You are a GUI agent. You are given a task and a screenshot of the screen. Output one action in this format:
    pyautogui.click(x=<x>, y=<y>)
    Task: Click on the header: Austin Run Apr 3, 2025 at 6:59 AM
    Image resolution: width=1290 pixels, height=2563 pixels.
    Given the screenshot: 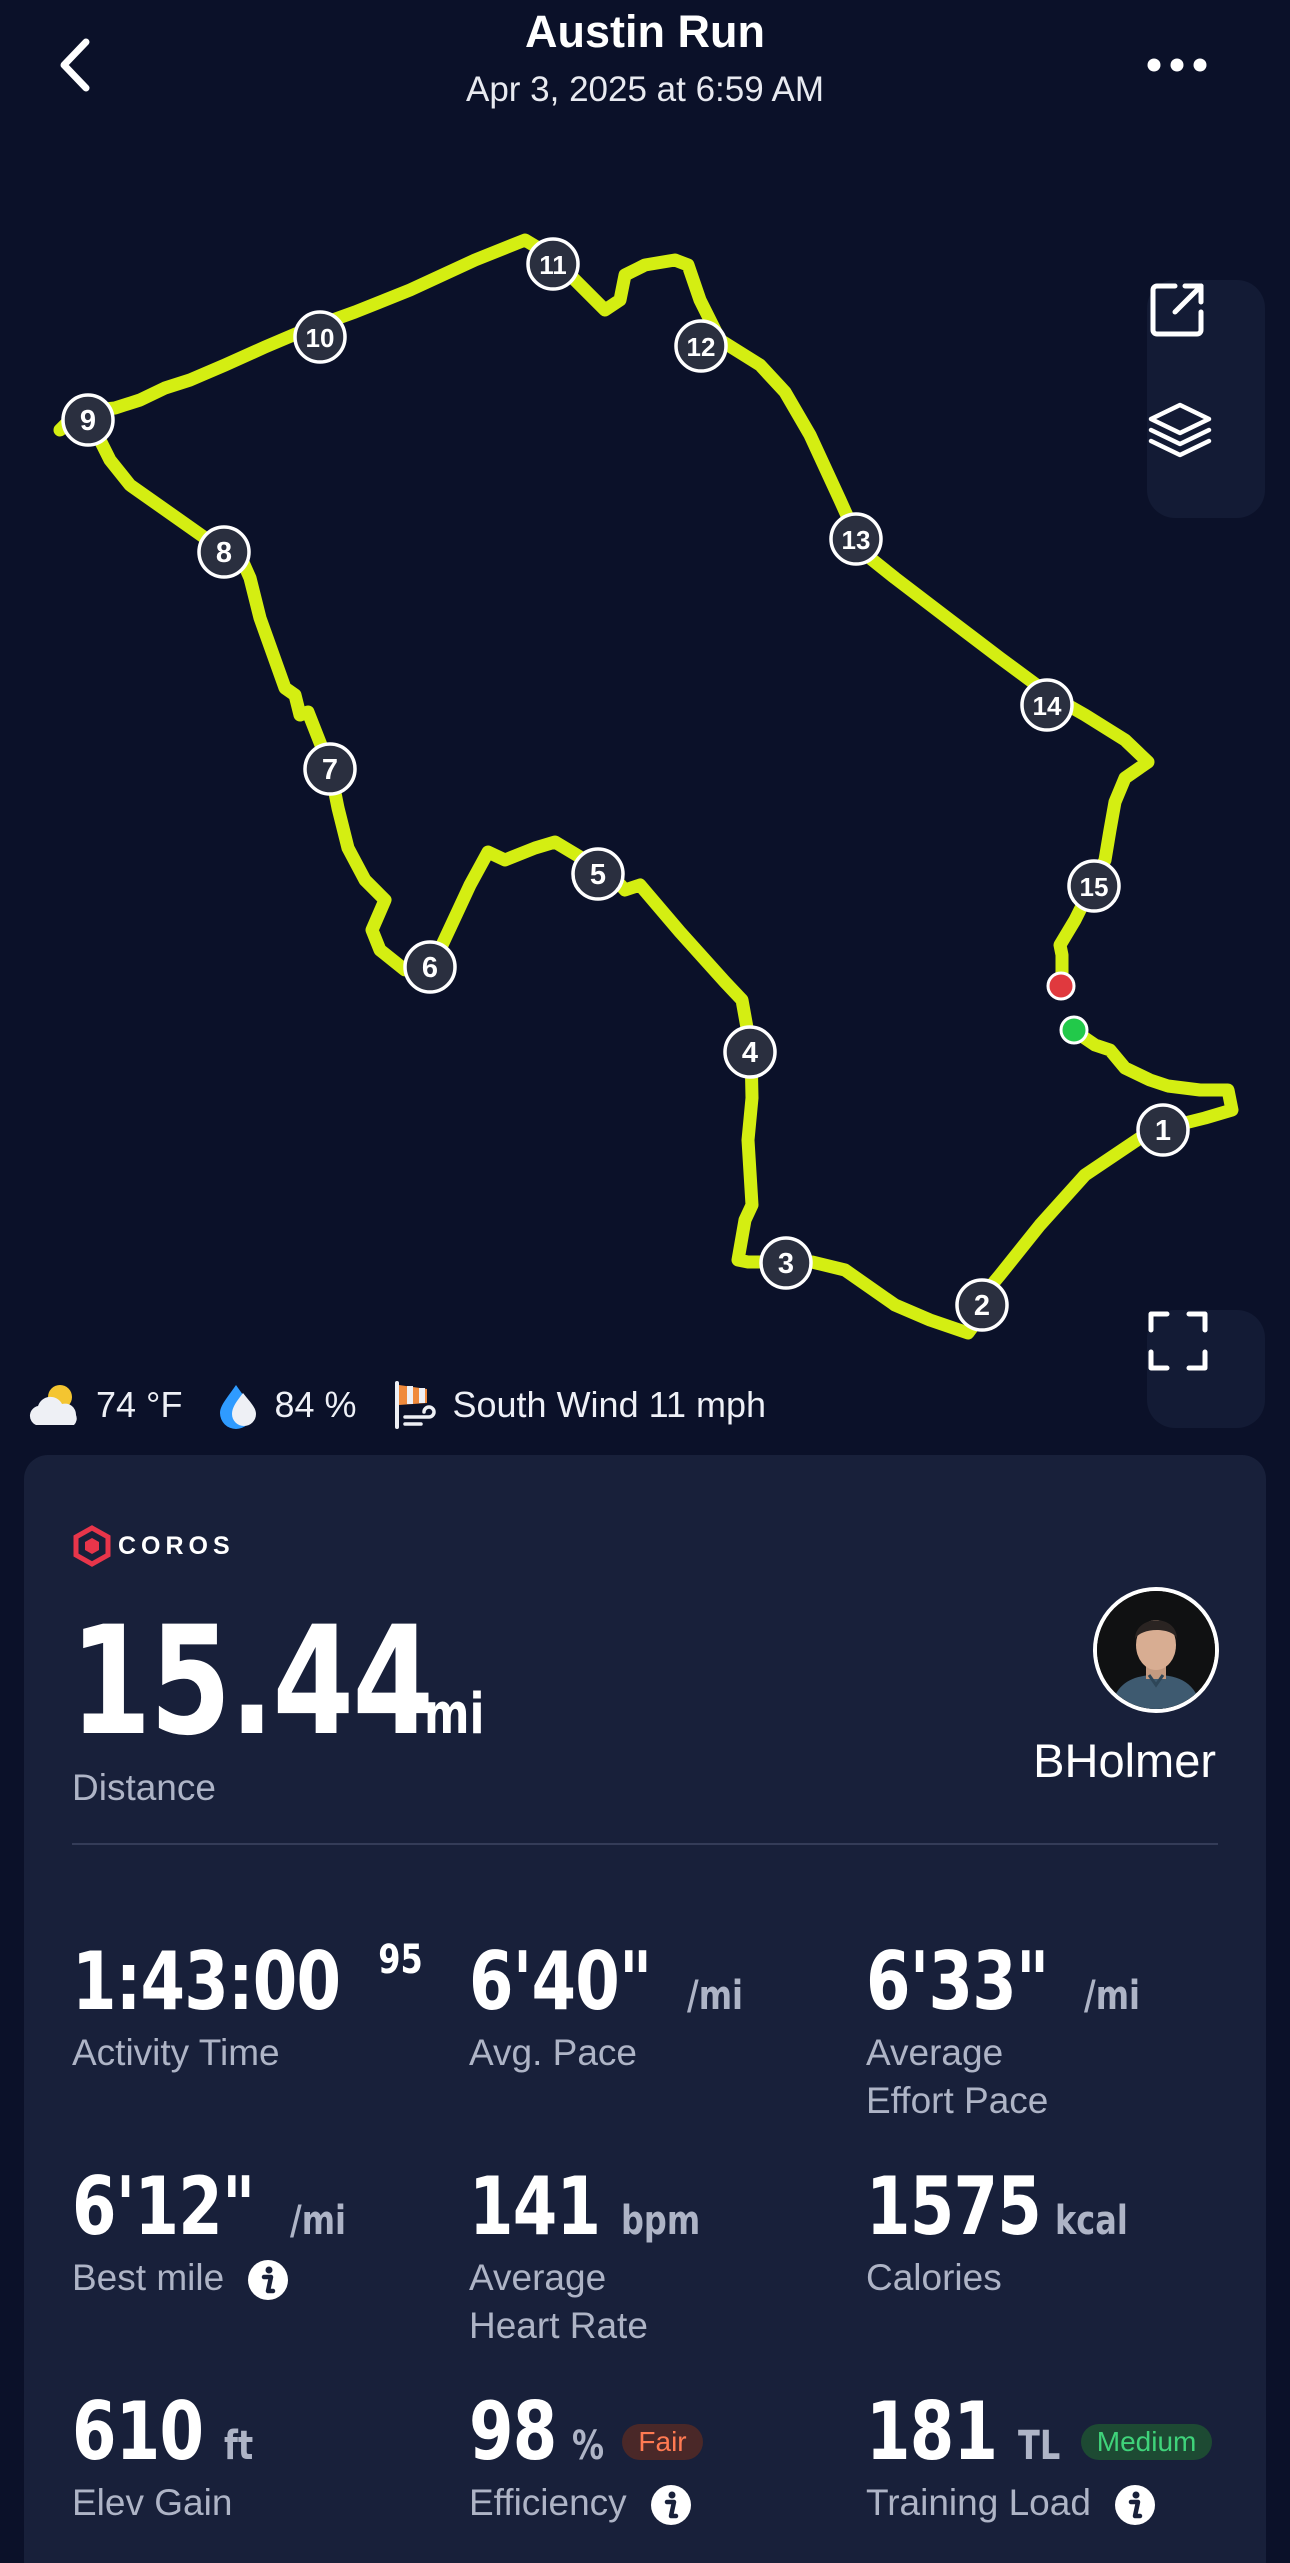 What is the action you would take?
    pyautogui.click(x=645, y=65)
    